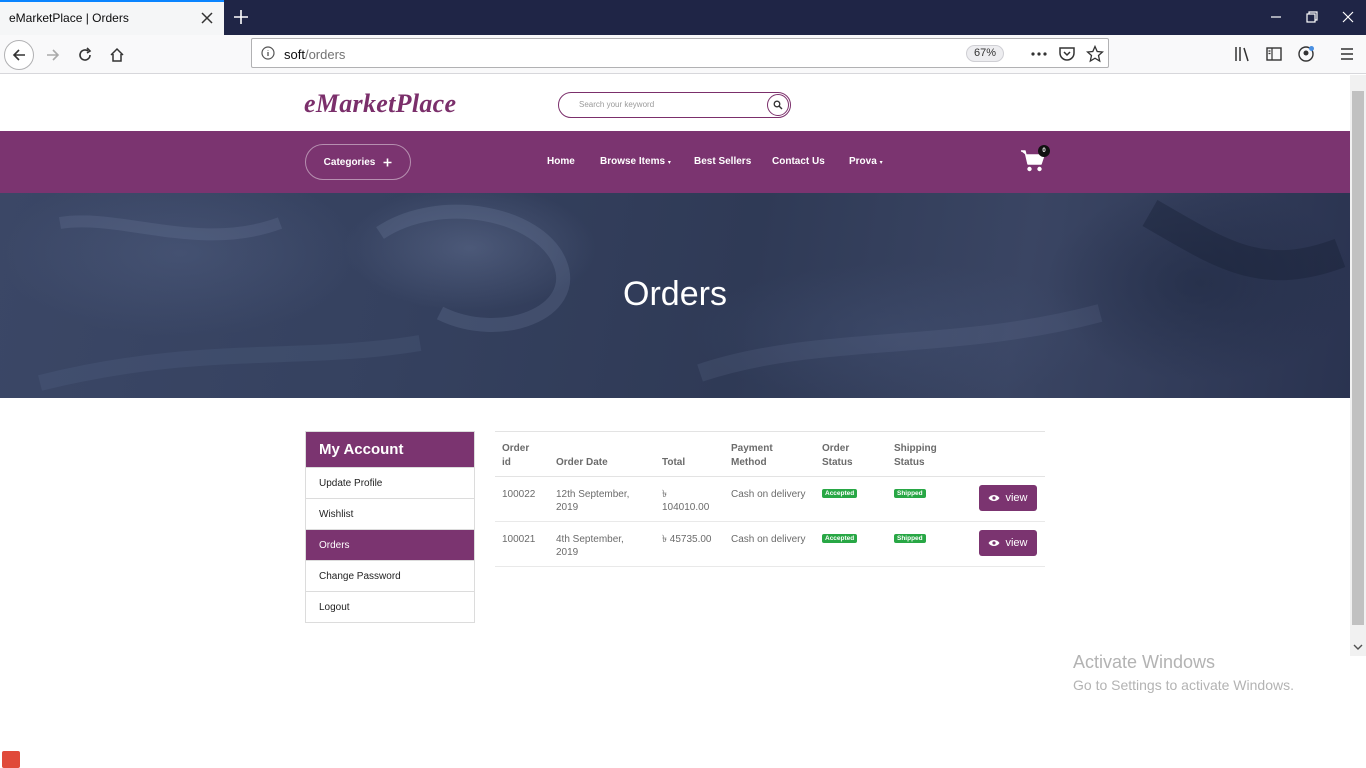 The width and height of the screenshot is (1366, 768). What do you see at coordinates (837, 456) in the screenshot?
I see `col-order-status: Order Status` at bounding box center [837, 456].